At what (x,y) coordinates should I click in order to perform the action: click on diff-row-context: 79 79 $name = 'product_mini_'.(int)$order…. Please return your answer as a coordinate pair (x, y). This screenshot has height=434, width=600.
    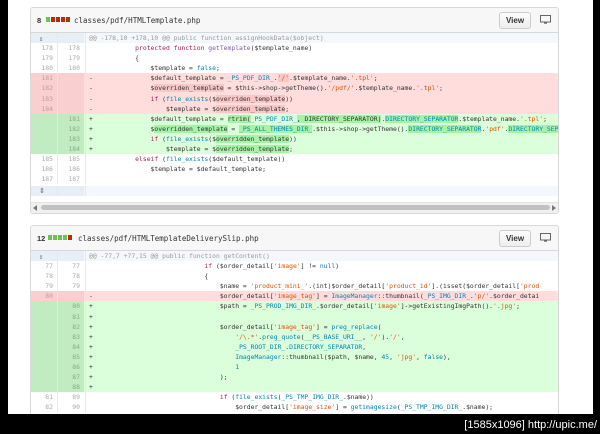
    Looking at the image, I should click on (294, 286).